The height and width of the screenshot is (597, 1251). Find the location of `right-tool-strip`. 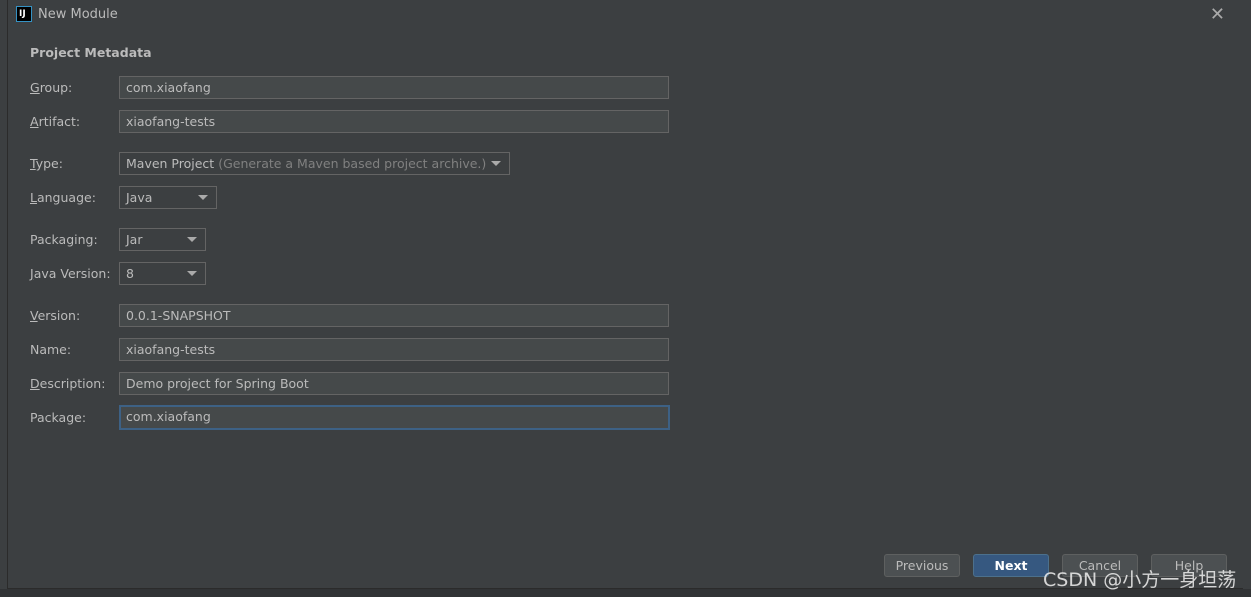

right-tool-strip is located at coordinates (1247, 298).